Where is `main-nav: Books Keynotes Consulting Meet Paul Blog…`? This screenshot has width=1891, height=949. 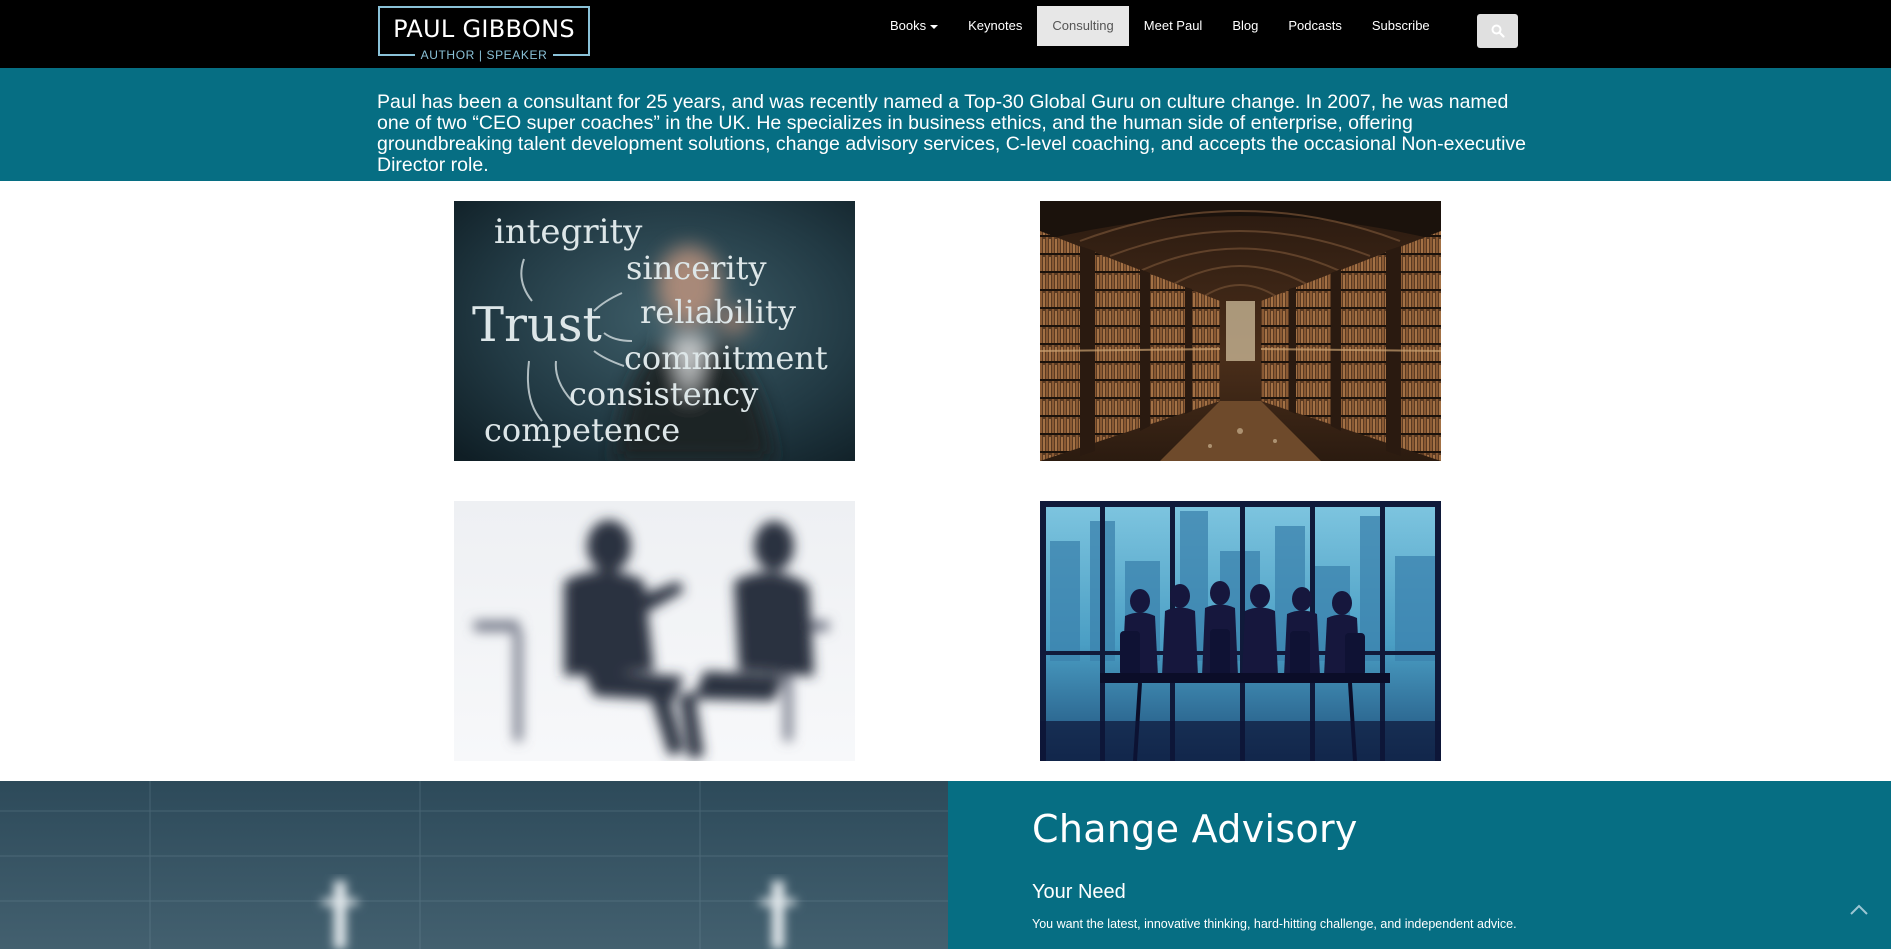
main-nav: Books Keynotes Consulting Meet Paul Blog… is located at coordinates (1160, 26).